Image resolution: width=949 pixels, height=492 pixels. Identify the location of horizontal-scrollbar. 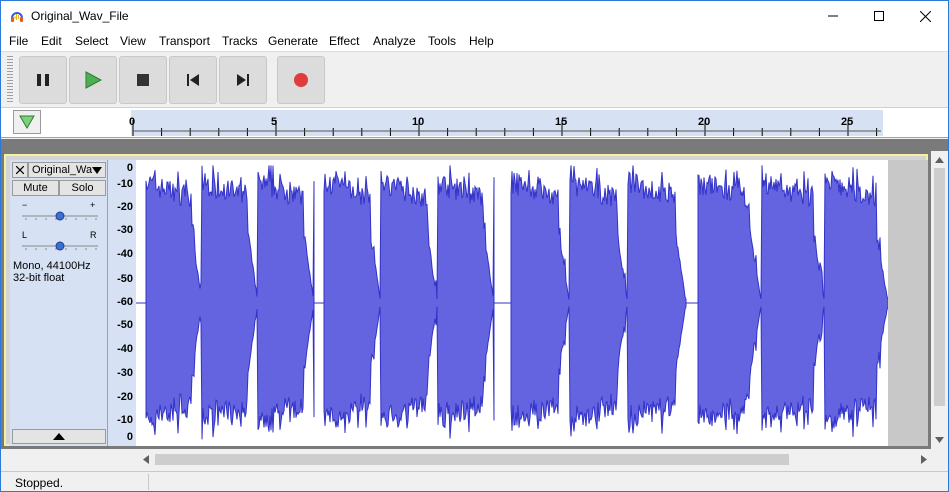
(535, 459).